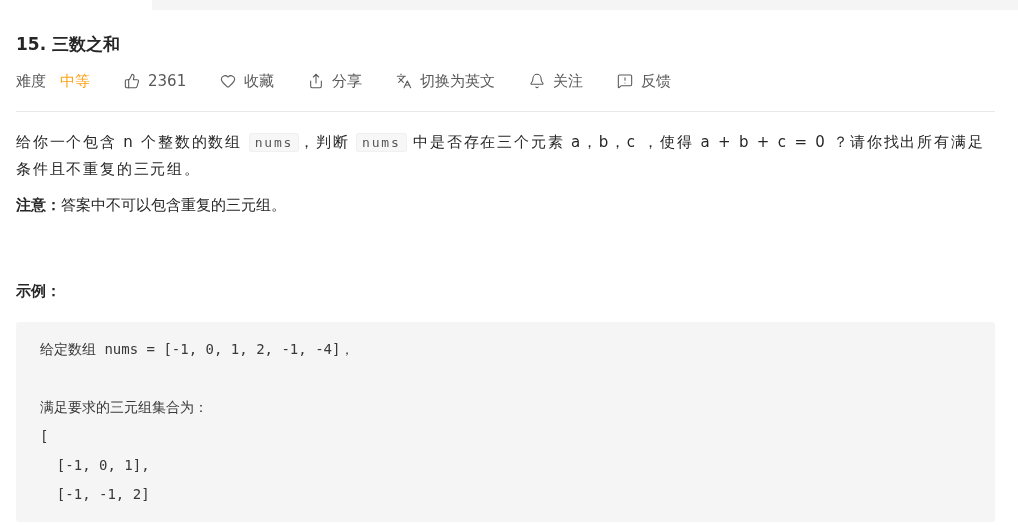  Describe the element at coordinates (151, 205) in the screenshot. I see `note-text: 注意：答案中不可以包含重复的三元组。` at that location.